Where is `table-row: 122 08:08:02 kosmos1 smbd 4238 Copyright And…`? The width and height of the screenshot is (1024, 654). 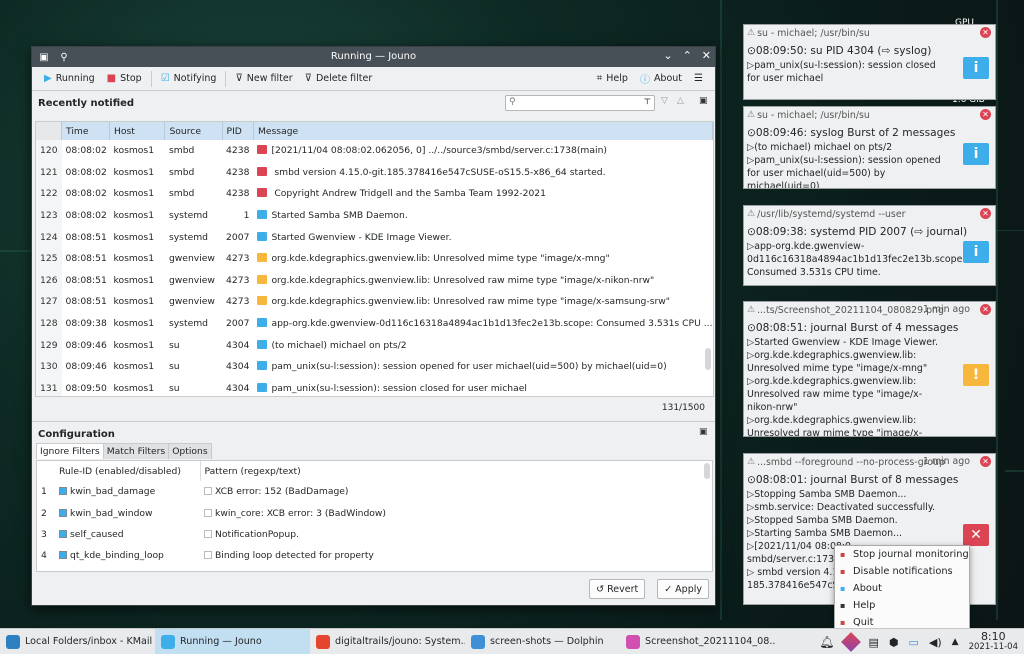 table-row: 122 08:08:02 kosmos1 smbd 4238 Copyright And… is located at coordinates (374, 194).